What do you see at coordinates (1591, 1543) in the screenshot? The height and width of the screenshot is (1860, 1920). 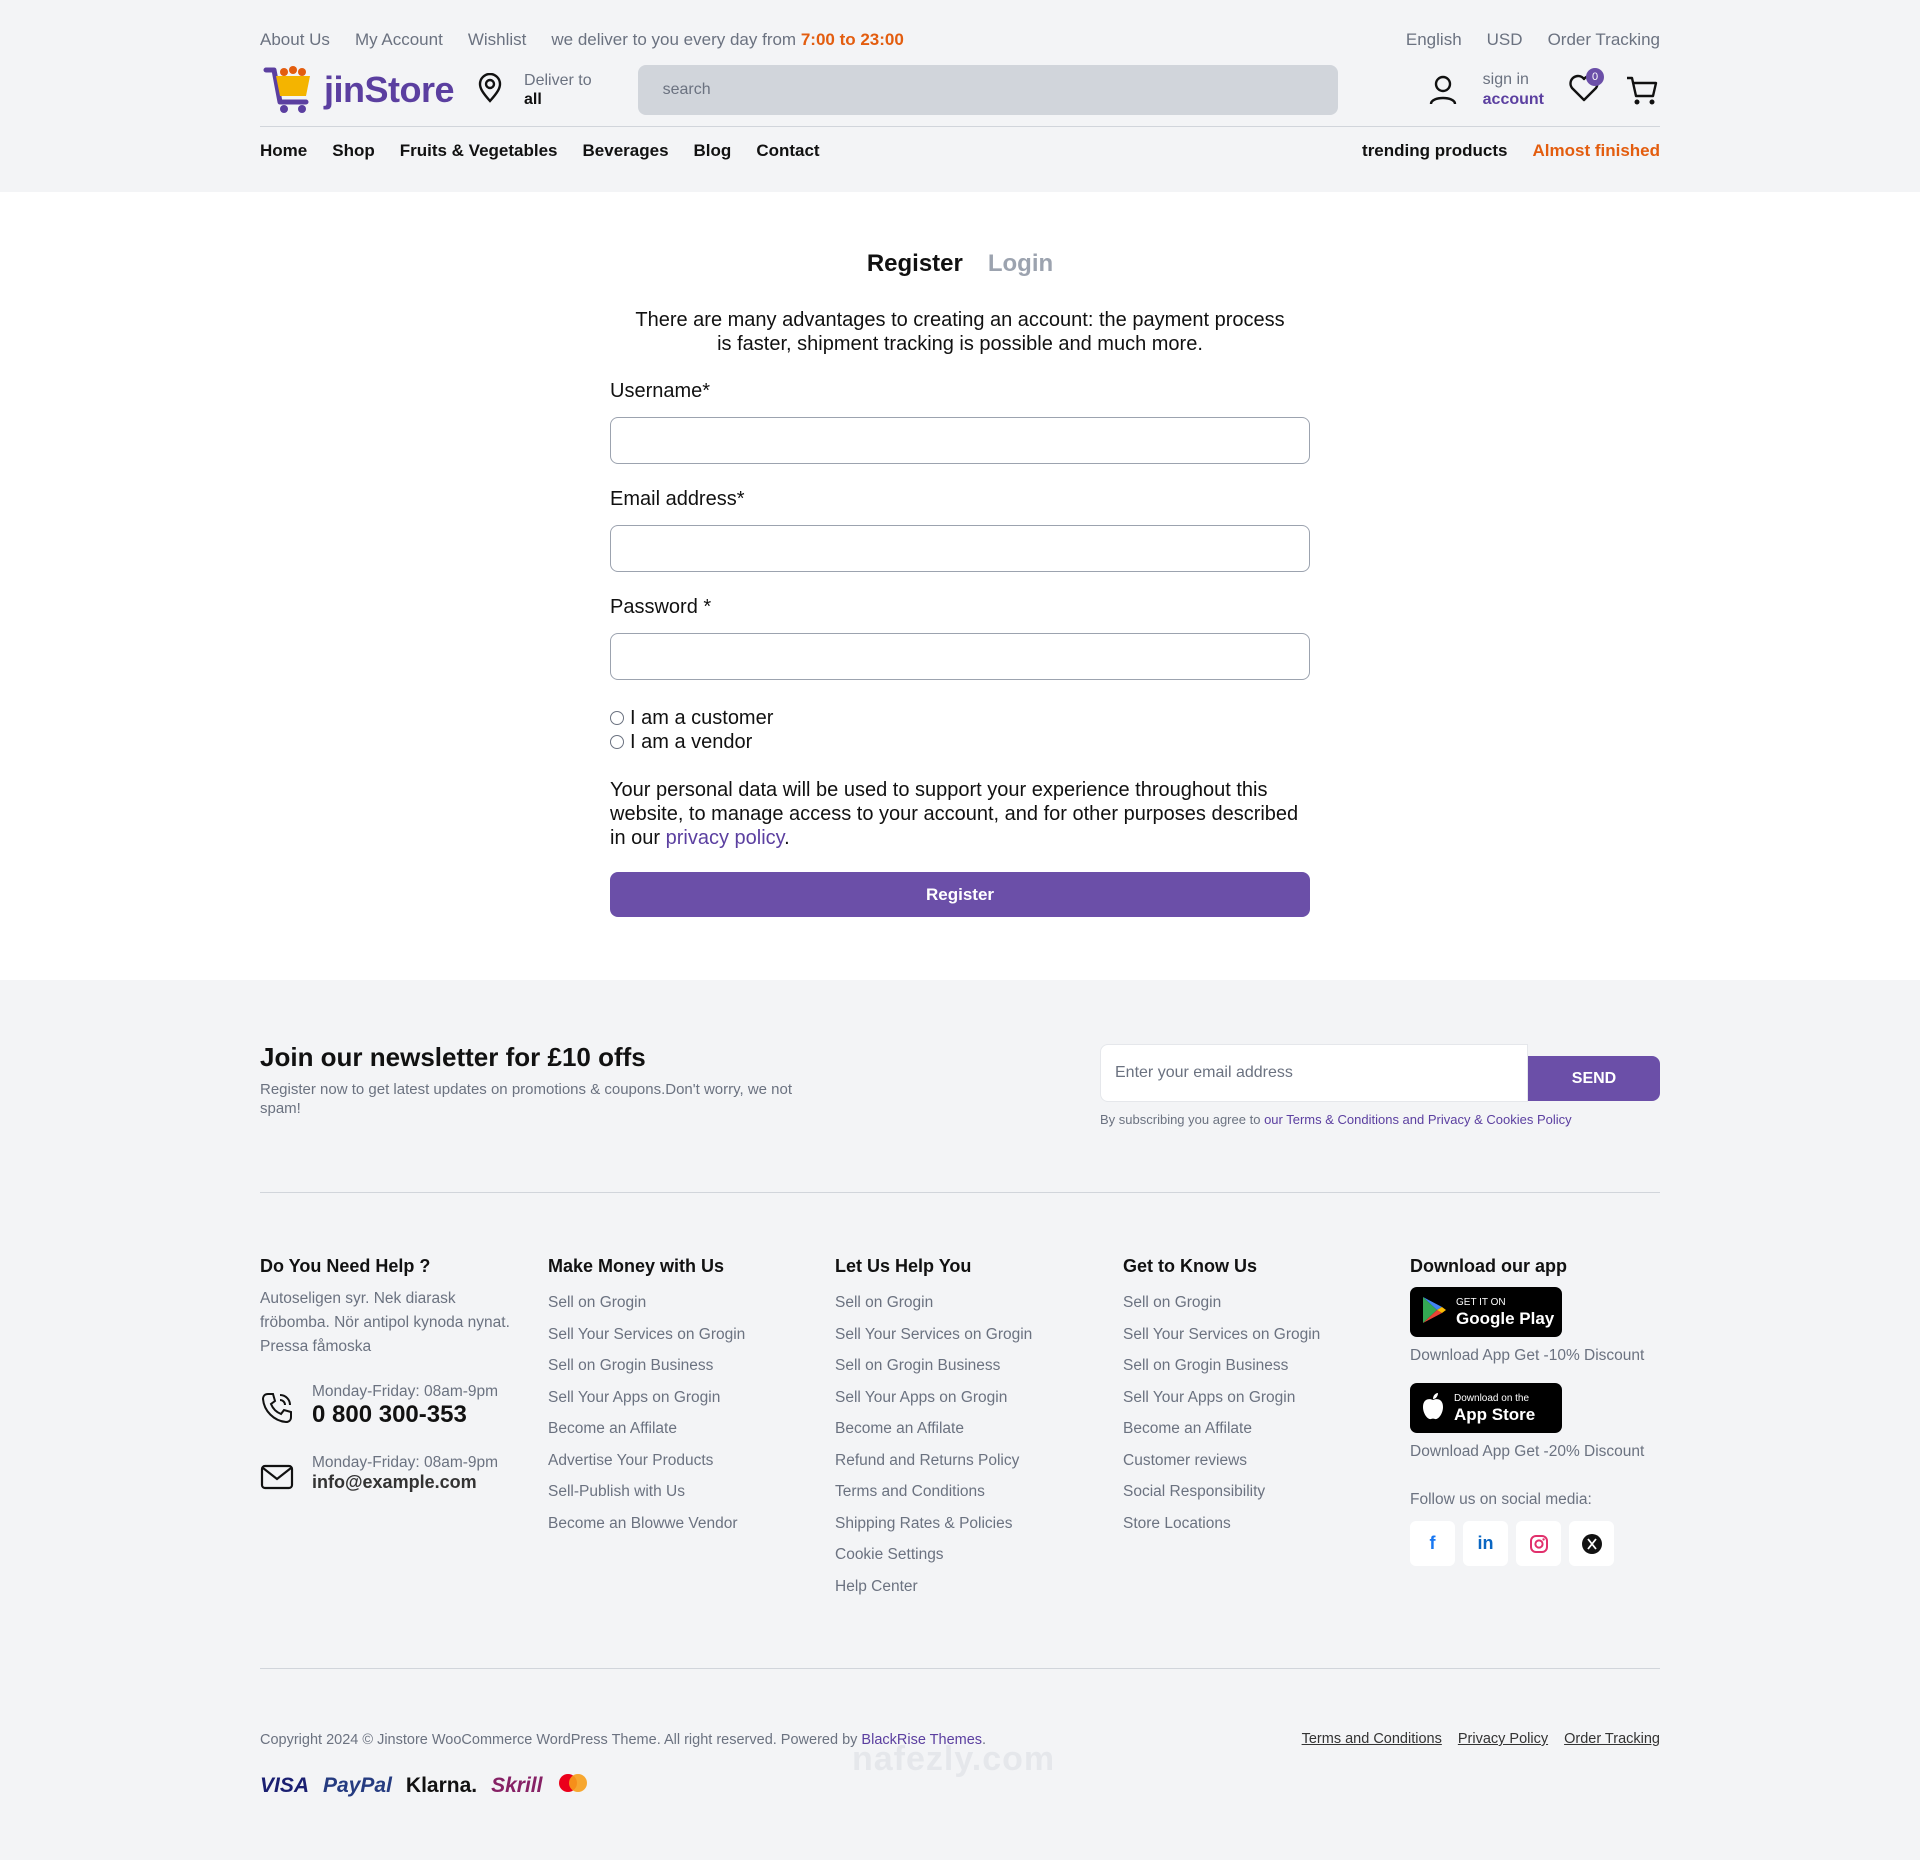 I see `x-icon` at bounding box center [1591, 1543].